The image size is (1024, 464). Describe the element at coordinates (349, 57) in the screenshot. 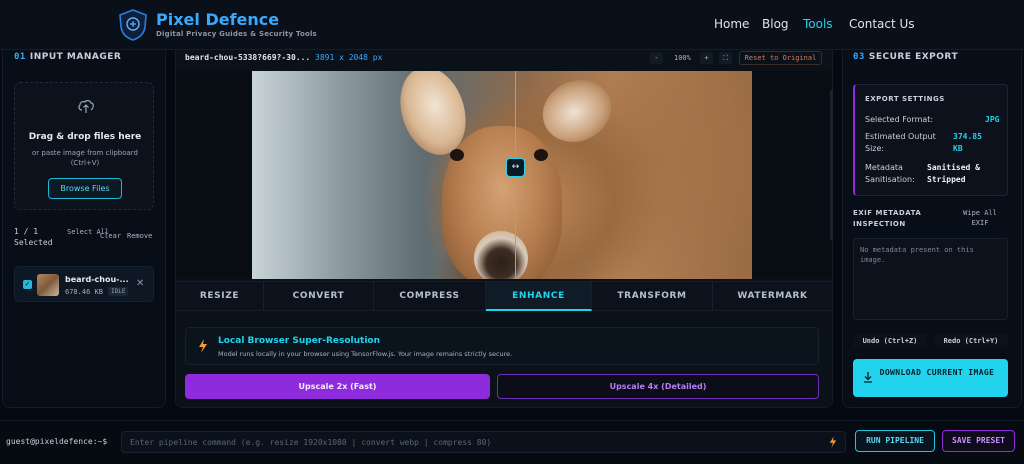

I see `image-dimensions: 3891 x 2048 px` at that location.